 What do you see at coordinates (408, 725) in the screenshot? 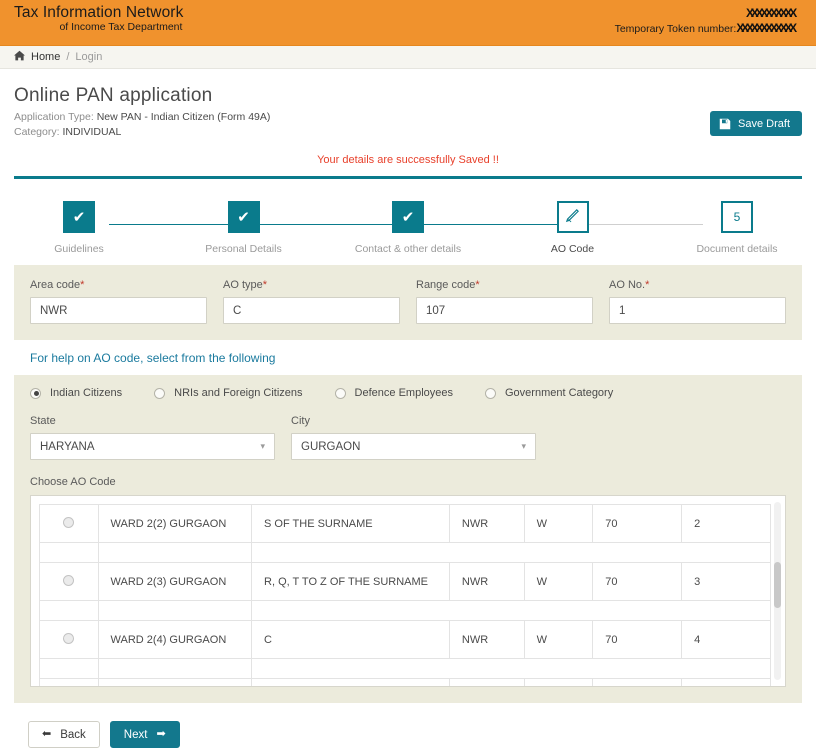
I see `form-navigation: ⬅ Back Next ➡` at bounding box center [408, 725].